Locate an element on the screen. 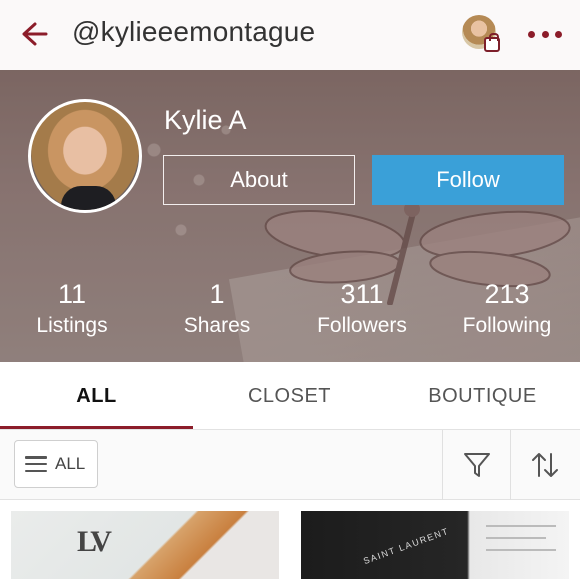  page-title: @kylieeemontague is located at coordinates (194, 31).